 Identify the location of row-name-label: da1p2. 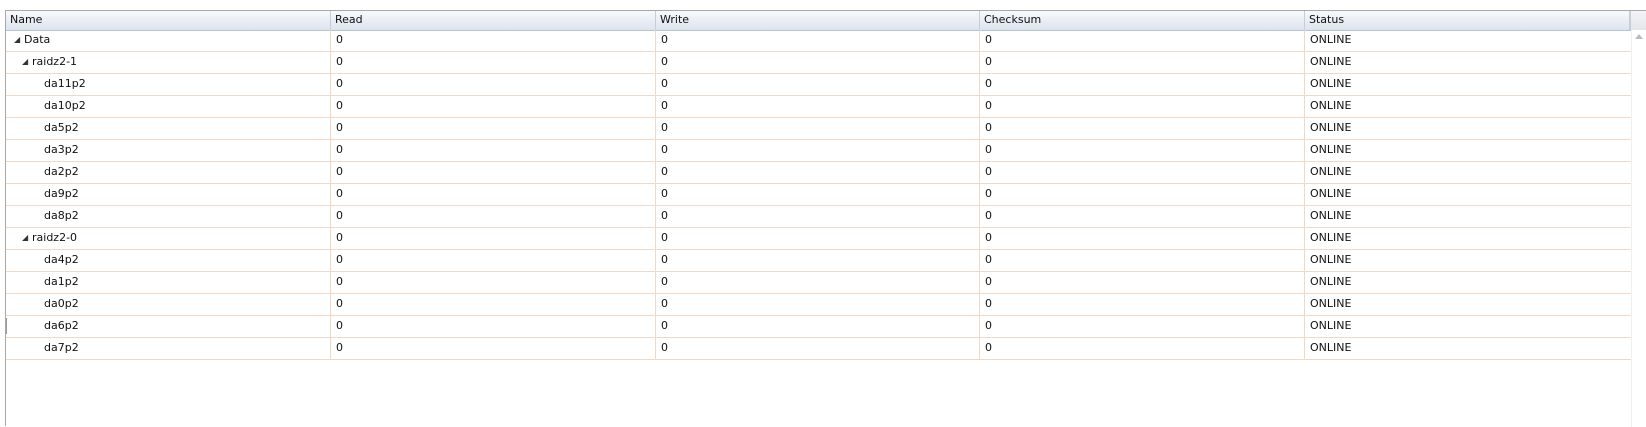
(61, 281).